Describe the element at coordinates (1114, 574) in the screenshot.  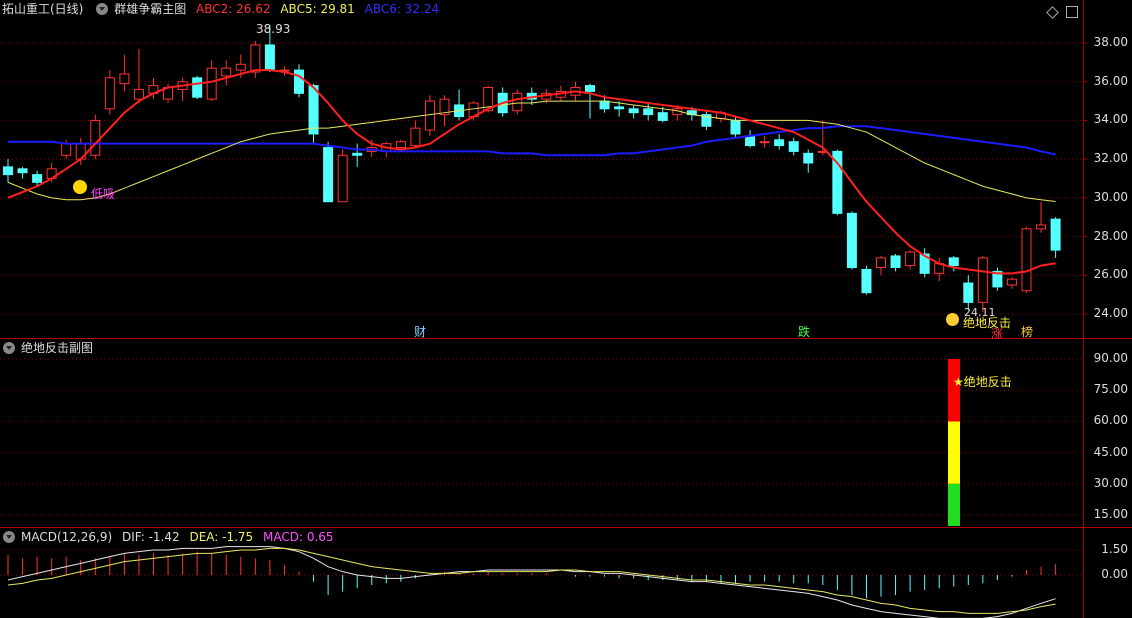
I see `macd-axis-tick: 0.00` at that location.